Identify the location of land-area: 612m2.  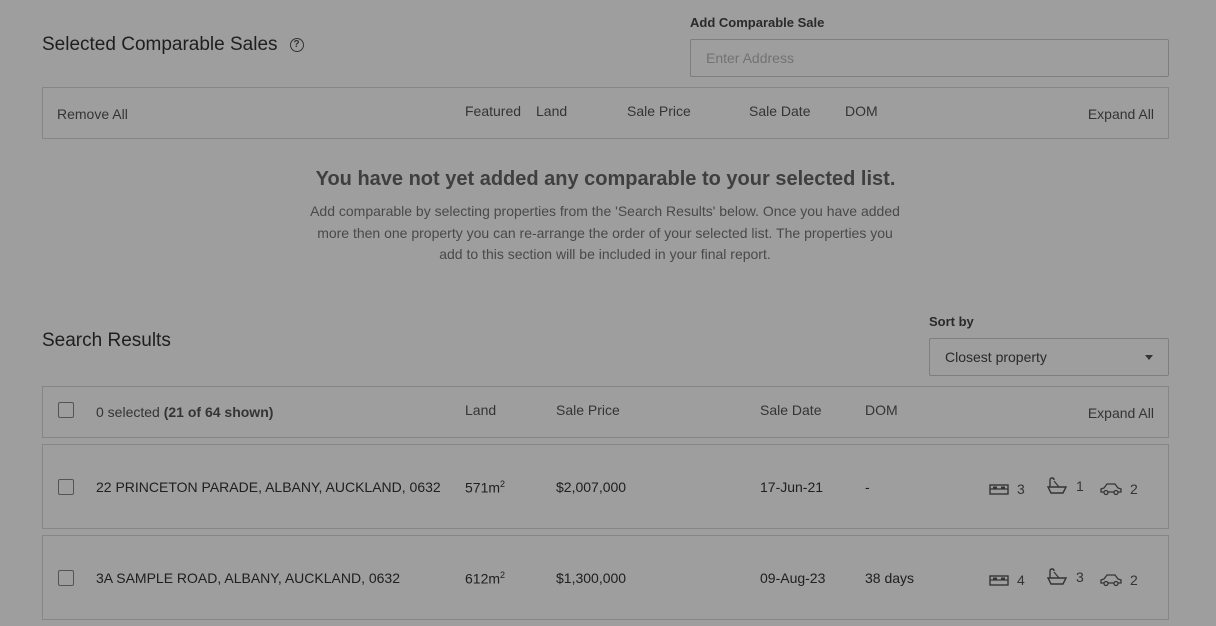
(485, 578).